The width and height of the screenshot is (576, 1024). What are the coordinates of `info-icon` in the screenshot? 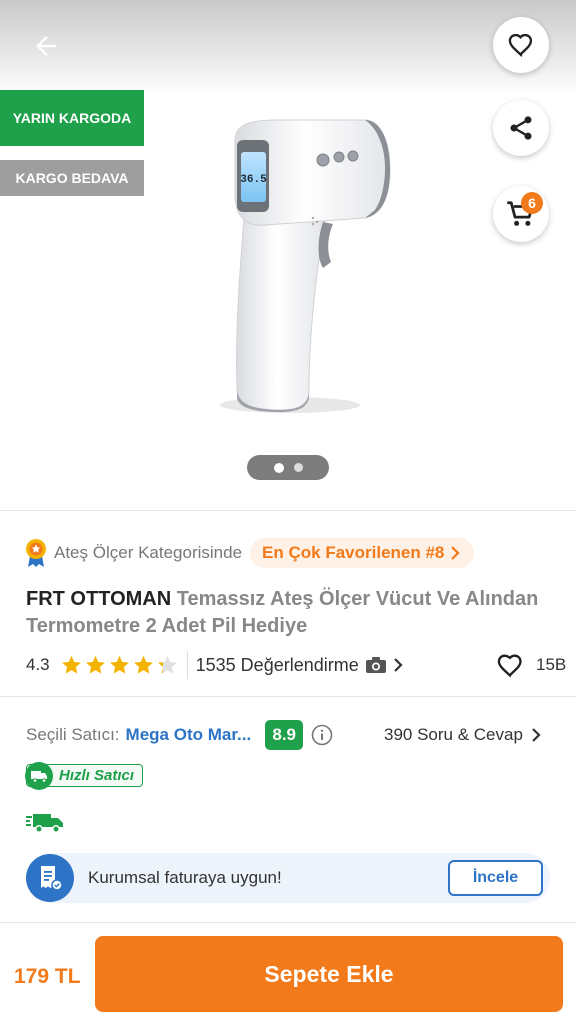 It's located at (322, 735).